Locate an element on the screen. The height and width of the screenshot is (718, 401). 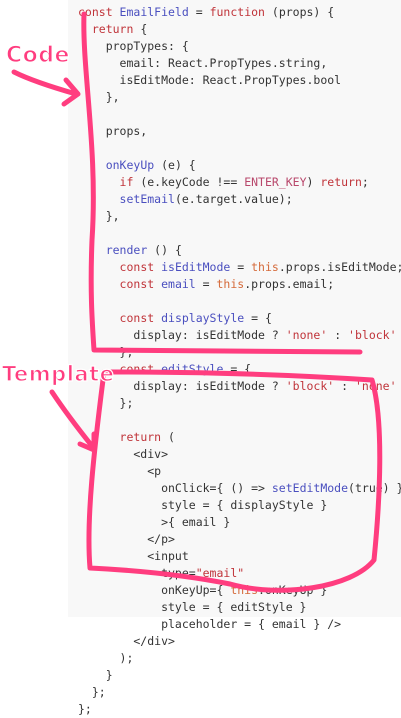
code-line: </p> is located at coordinates (126, 539).